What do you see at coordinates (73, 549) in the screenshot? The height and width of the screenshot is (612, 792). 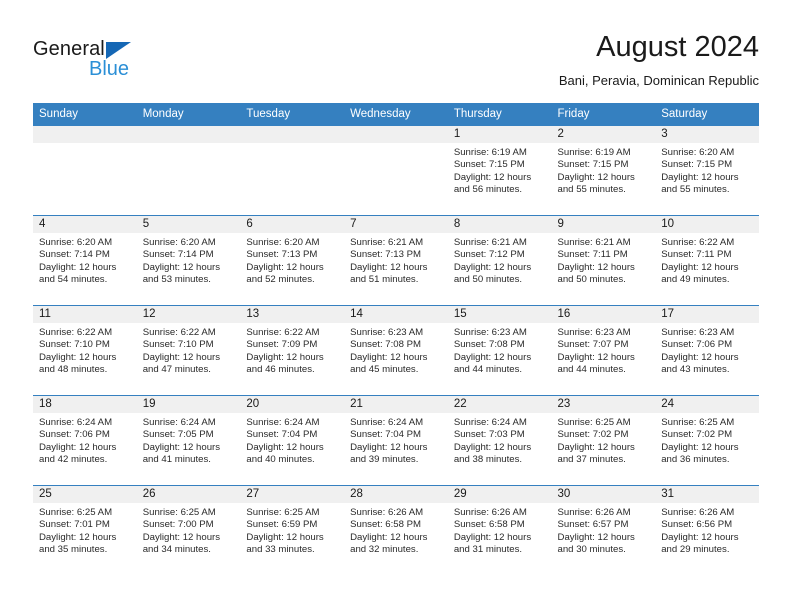 I see `daylight-text-line2: and 35 minutes.` at bounding box center [73, 549].